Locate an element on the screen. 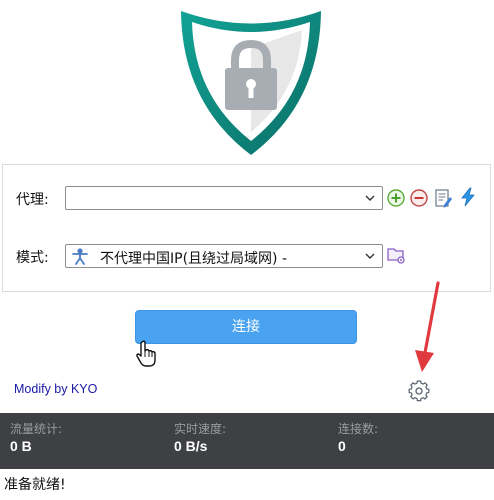  lightning-icon is located at coordinates (468, 197).